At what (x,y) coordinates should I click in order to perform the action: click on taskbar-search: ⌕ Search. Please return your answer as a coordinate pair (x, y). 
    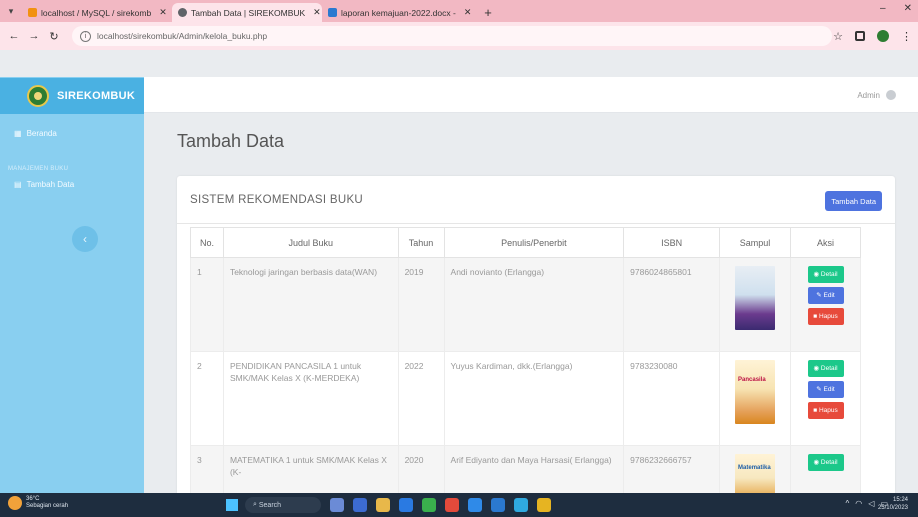
    Looking at the image, I should click on (283, 505).